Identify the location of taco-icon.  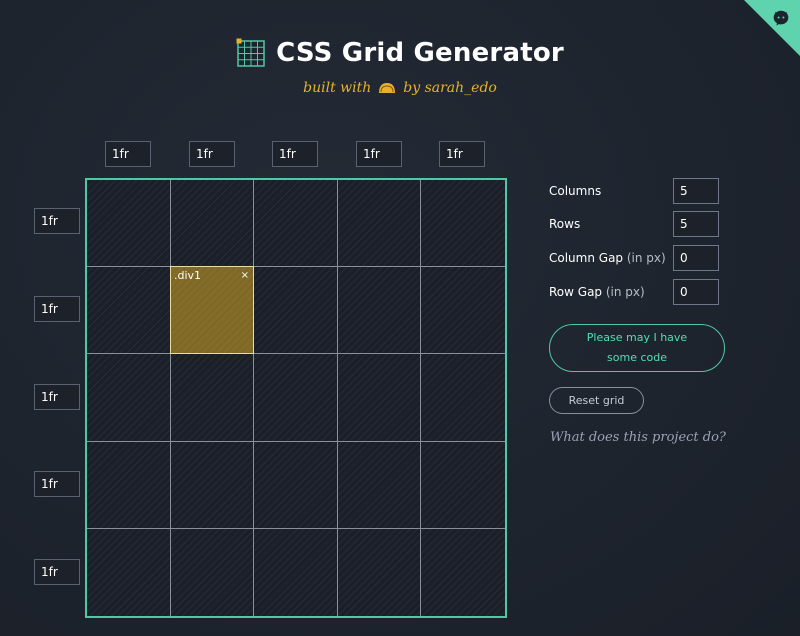
(387, 88).